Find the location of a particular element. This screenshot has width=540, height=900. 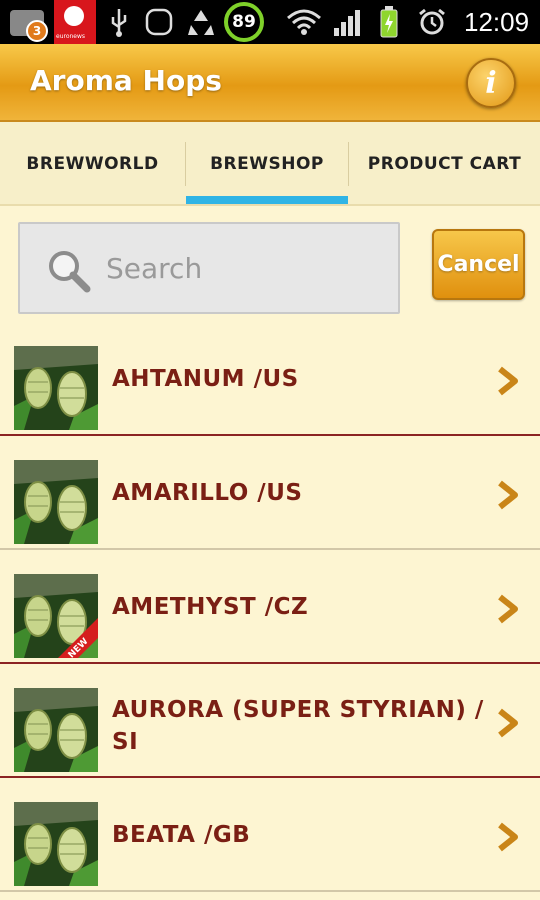

tab-product-cart: PRODUCT CART is located at coordinates (444, 164).